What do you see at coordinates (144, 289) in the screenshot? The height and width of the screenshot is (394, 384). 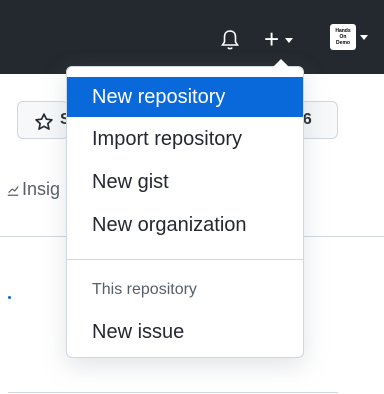 I see `menu-section-header: This repository` at bounding box center [144, 289].